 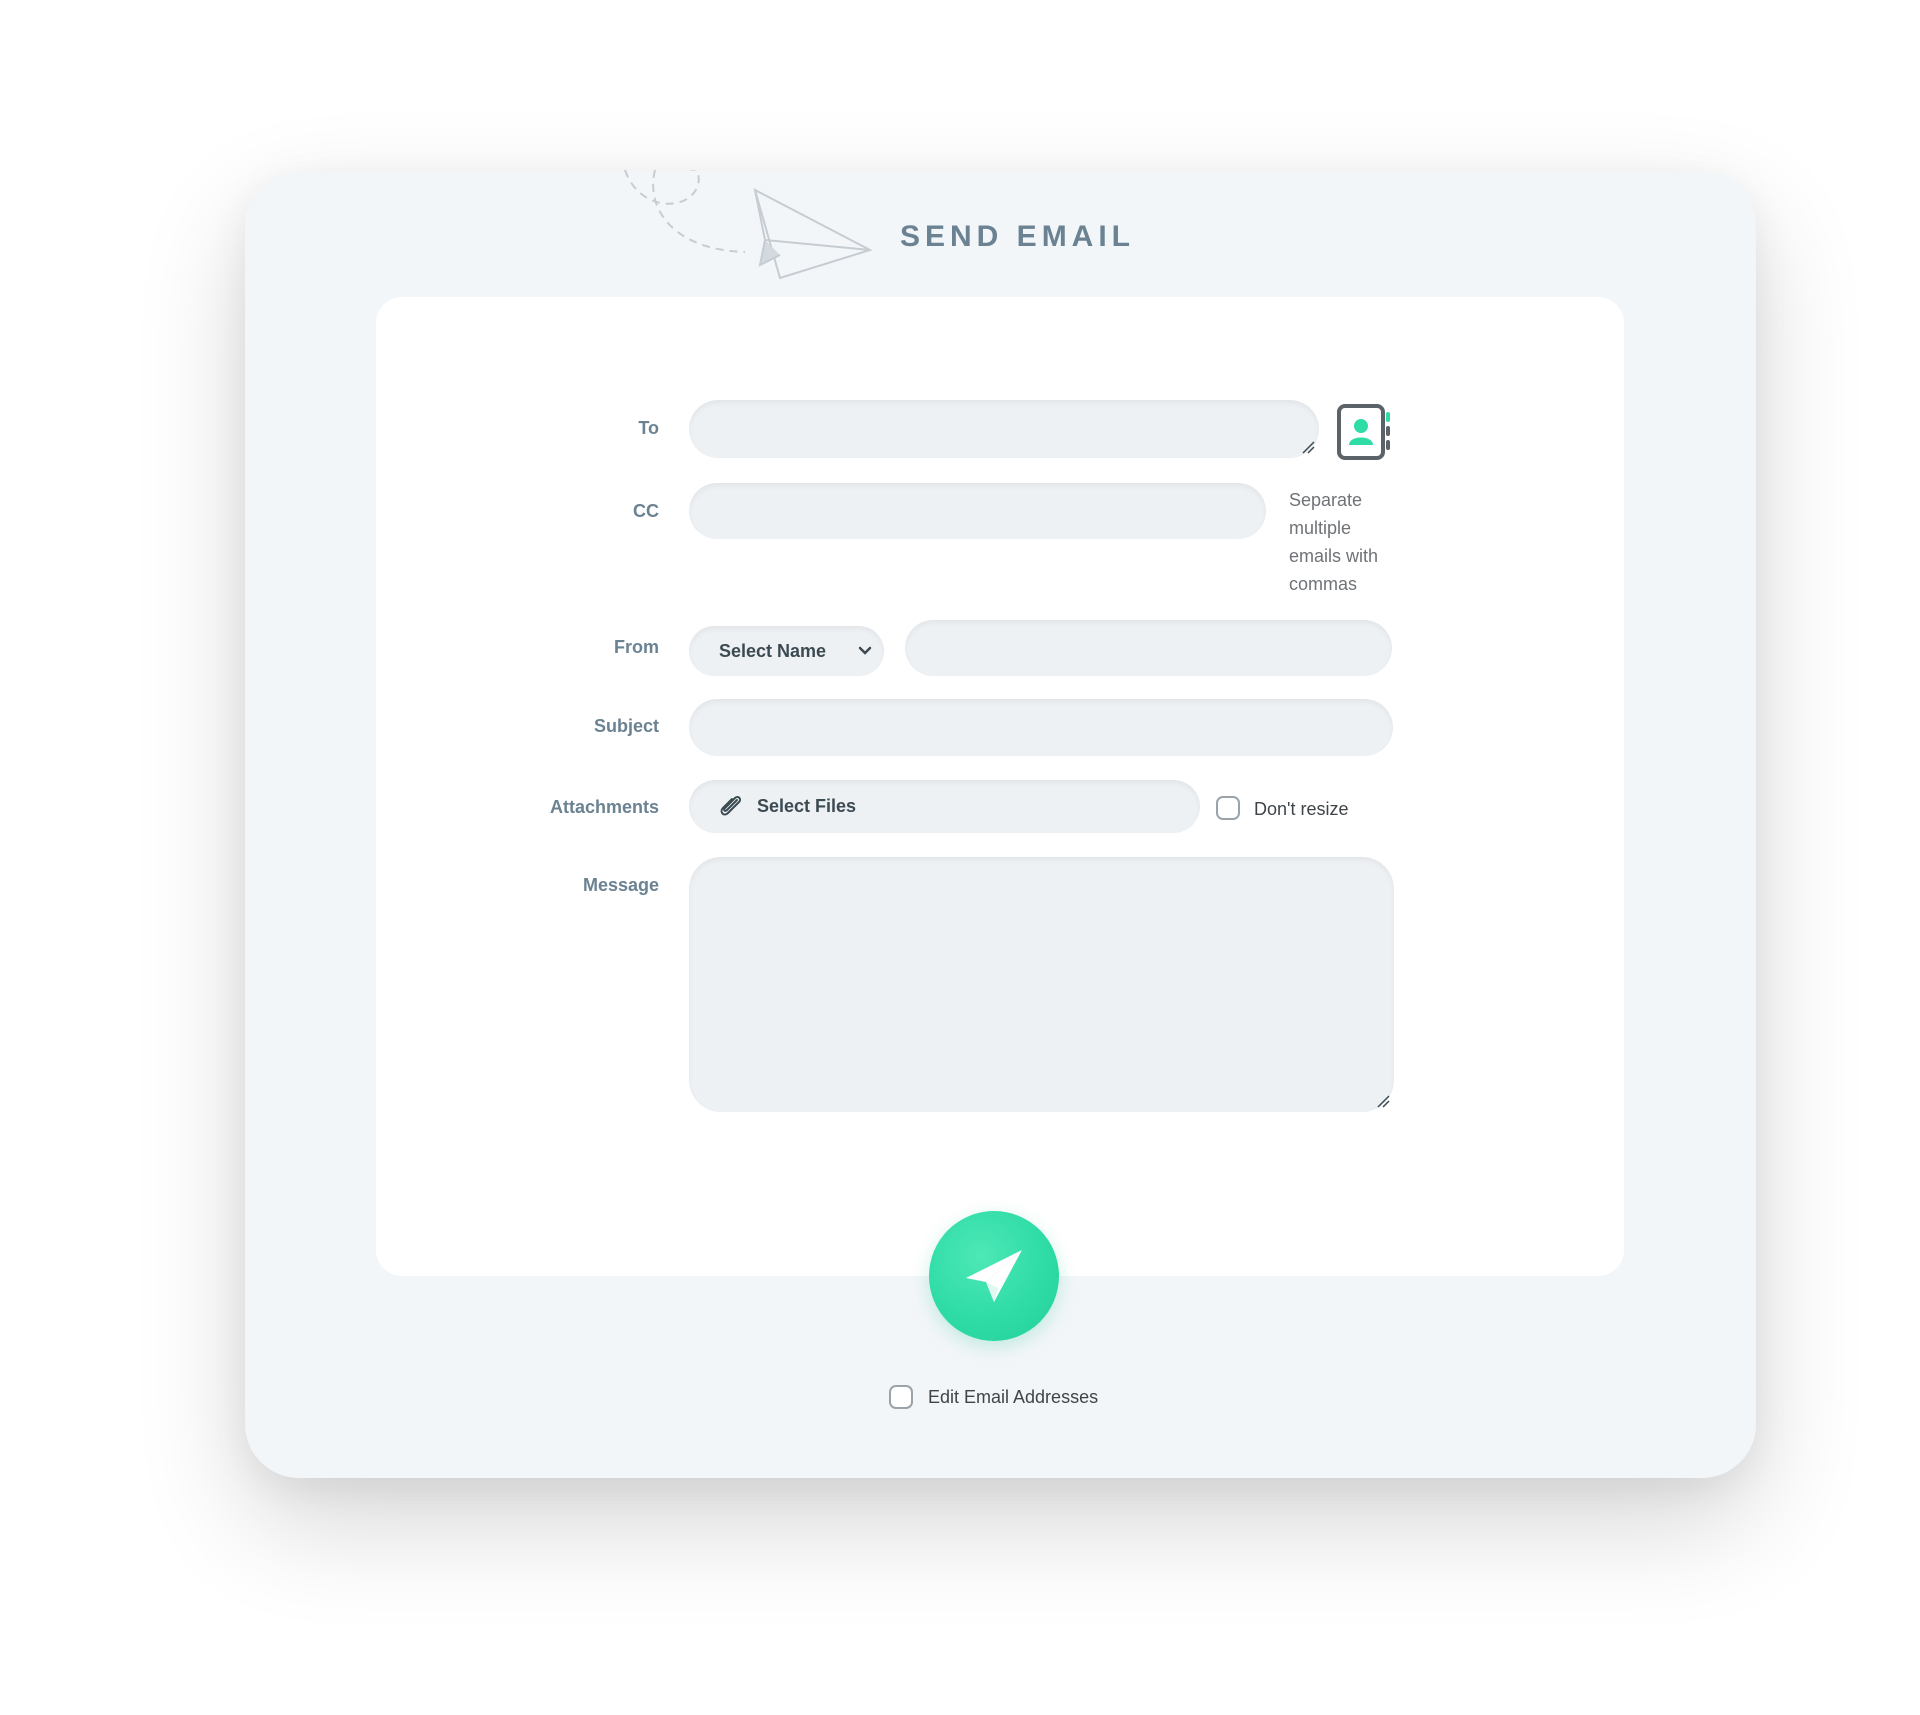 What do you see at coordinates (648, 428) in the screenshot?
I see `to-label: To` at bounding box center [648, 428].